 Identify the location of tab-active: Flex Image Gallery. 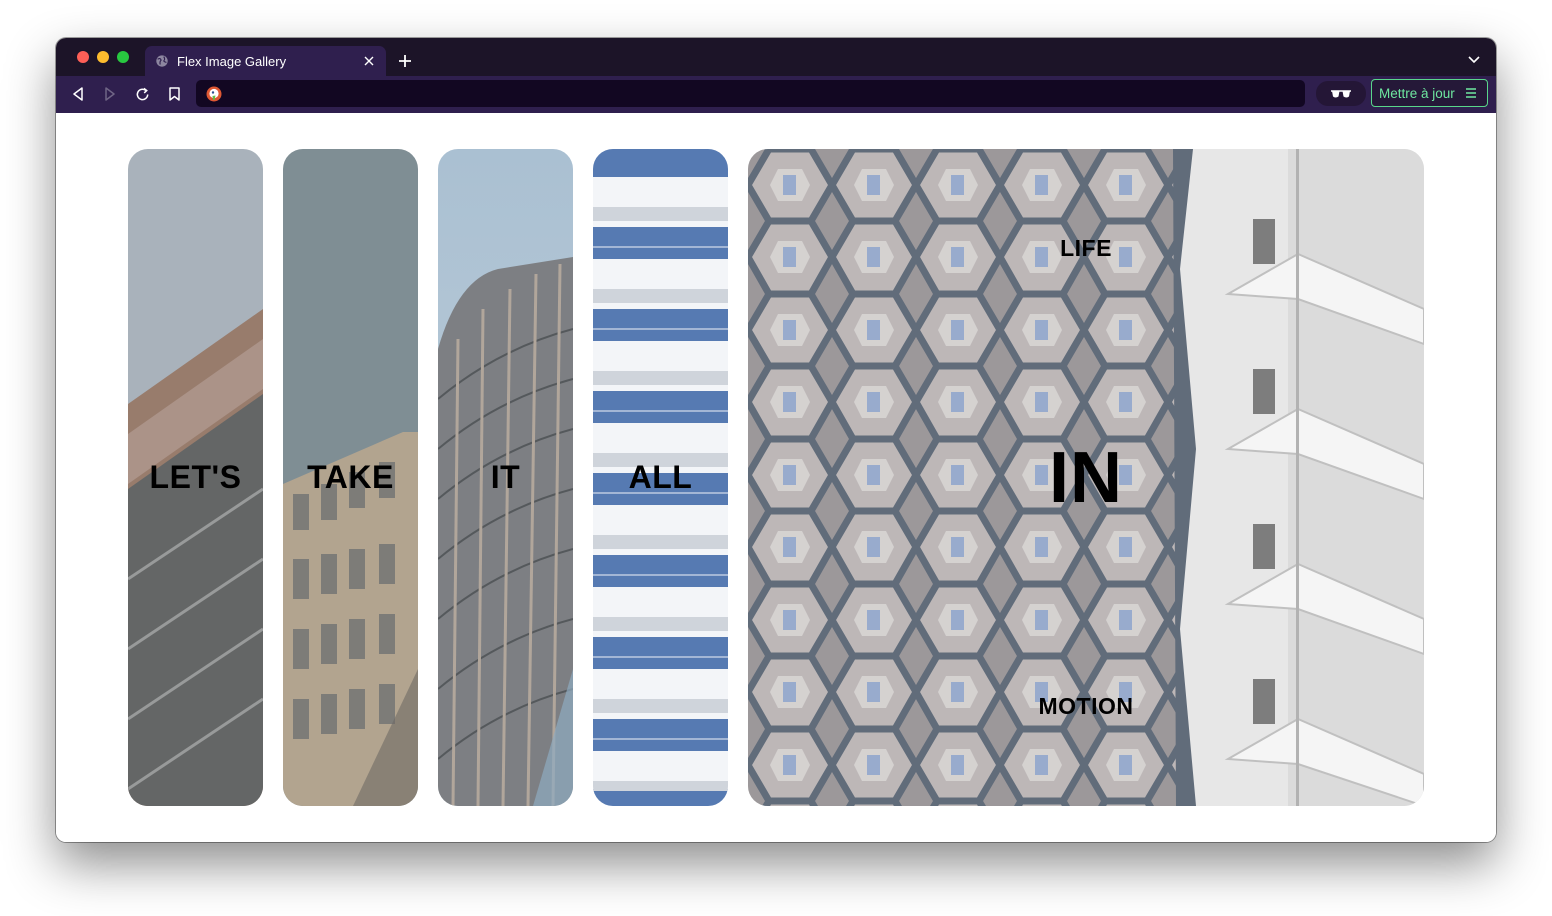
(265, 61).